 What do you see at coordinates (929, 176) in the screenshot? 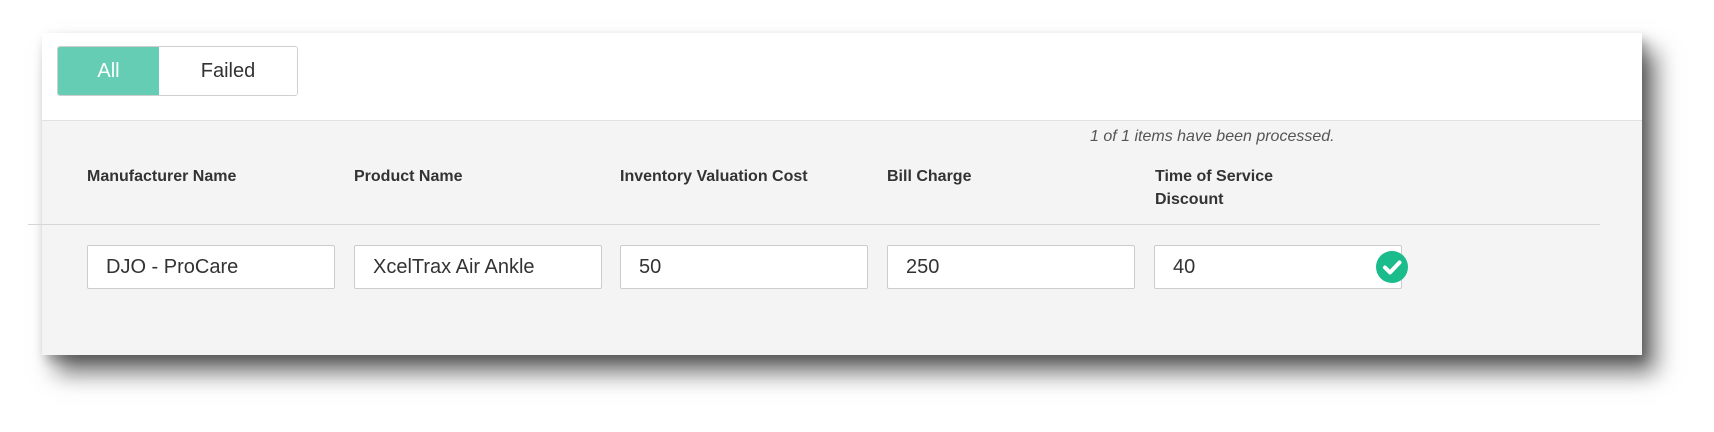
I see `column-header-bill-charge: Bill Charge` at bounding box center [929, 176].